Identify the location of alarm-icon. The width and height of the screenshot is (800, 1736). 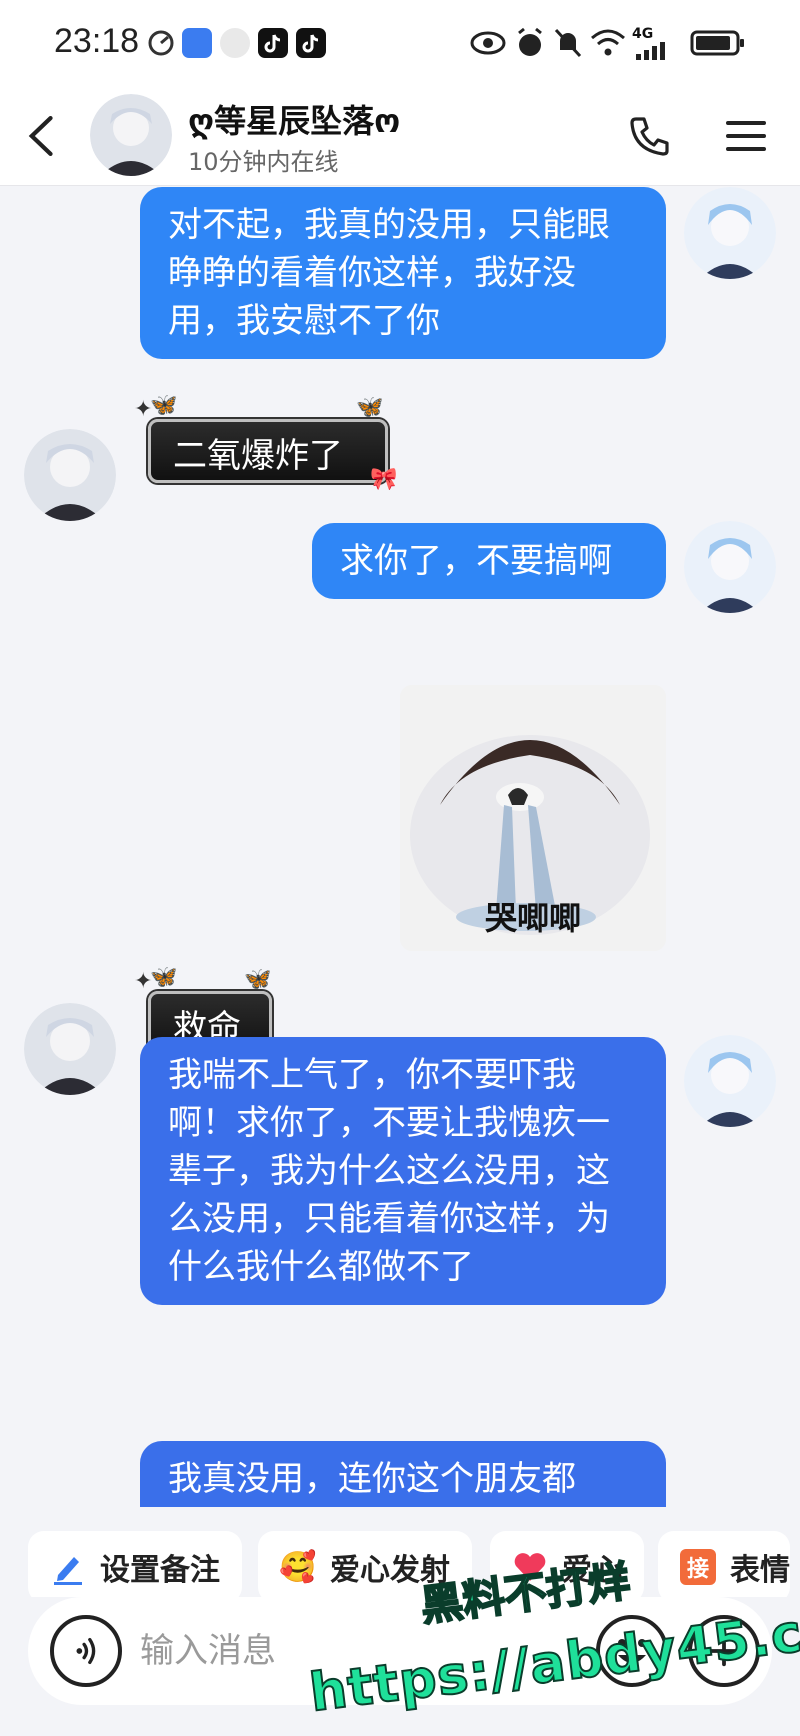
(530, 41).